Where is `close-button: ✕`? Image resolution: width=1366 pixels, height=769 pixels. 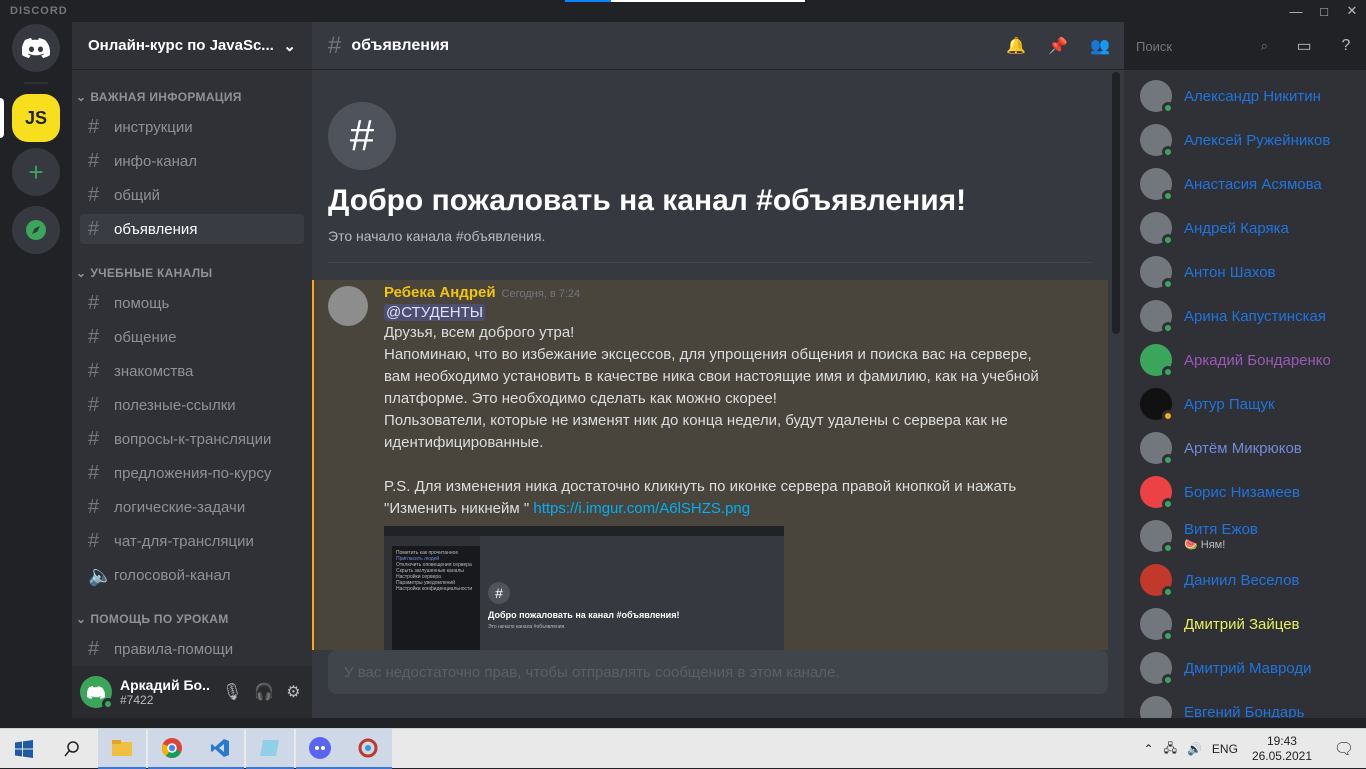 close-button: ✕ is located at coordinates (1352, 11).